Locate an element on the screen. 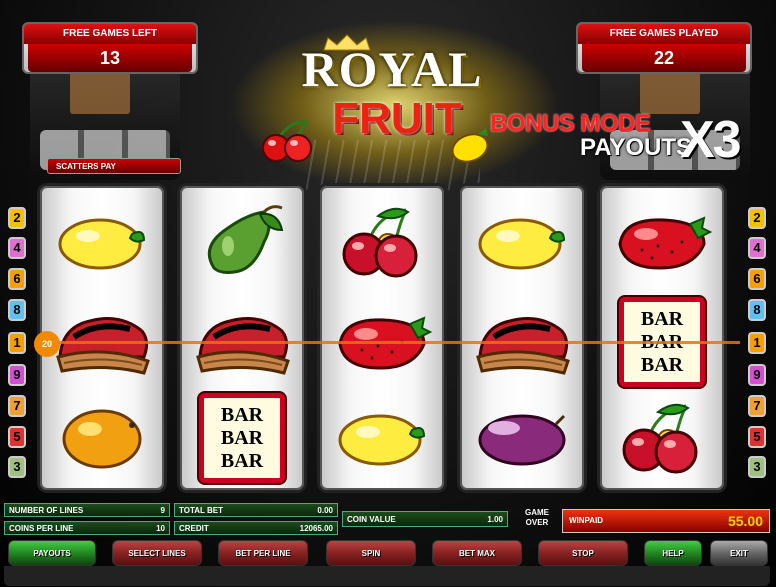 The width and height of the screenshot is (776, 587). free-games-left-label: FREE GAMES LEFT is located at coordinates (110, 34).